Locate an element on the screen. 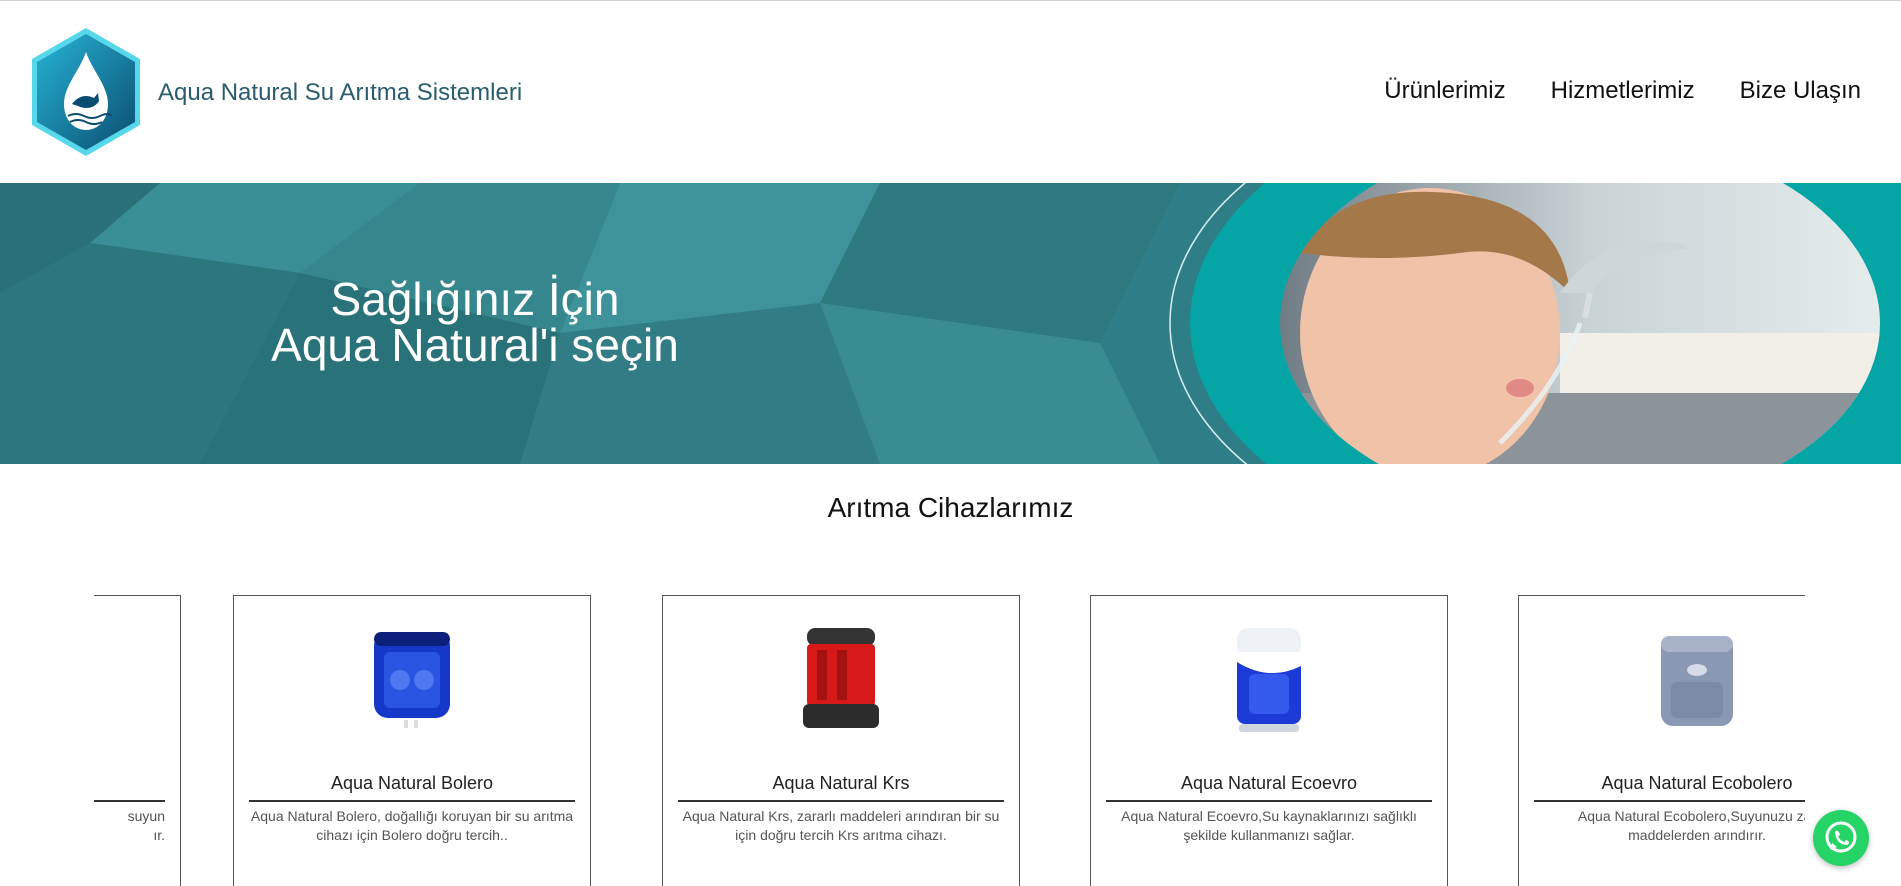 The width and height of the screenshot is (1901, 886). hero-title: Sağlığınız İçin Aqua Natural'i seçin is located at coordinates (475, 322).